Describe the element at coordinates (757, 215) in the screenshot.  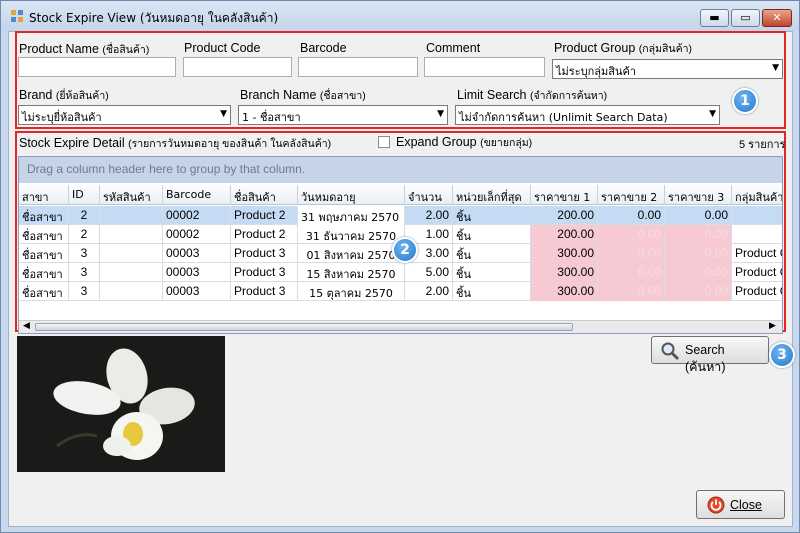
I see `cell-group` at that location.